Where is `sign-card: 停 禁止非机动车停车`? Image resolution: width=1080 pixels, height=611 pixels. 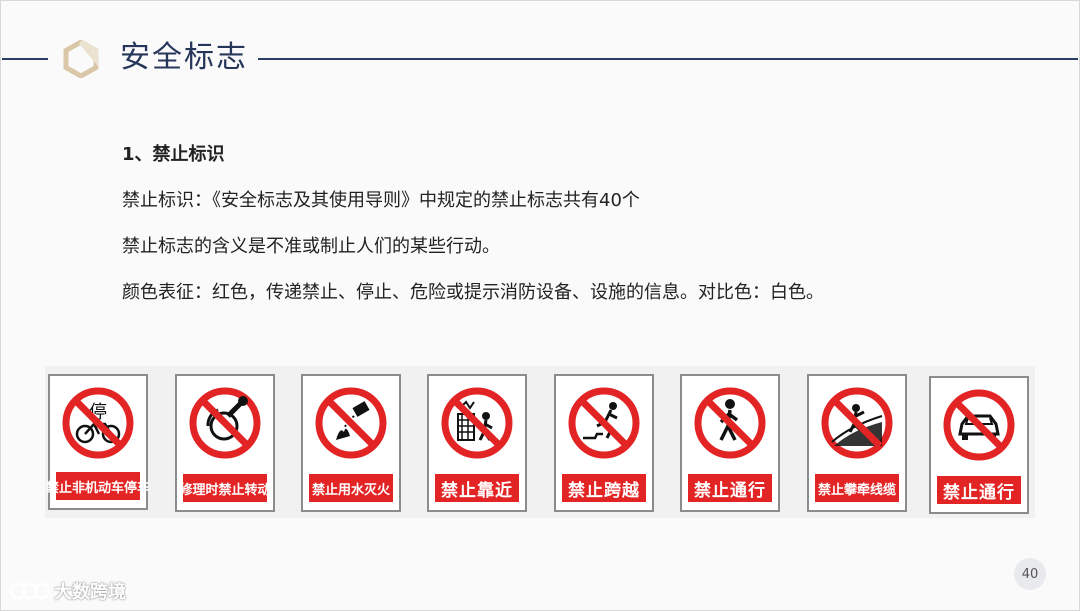
sign-card: 停 禁止非机动车停车 is located at coordinates (98, 442).